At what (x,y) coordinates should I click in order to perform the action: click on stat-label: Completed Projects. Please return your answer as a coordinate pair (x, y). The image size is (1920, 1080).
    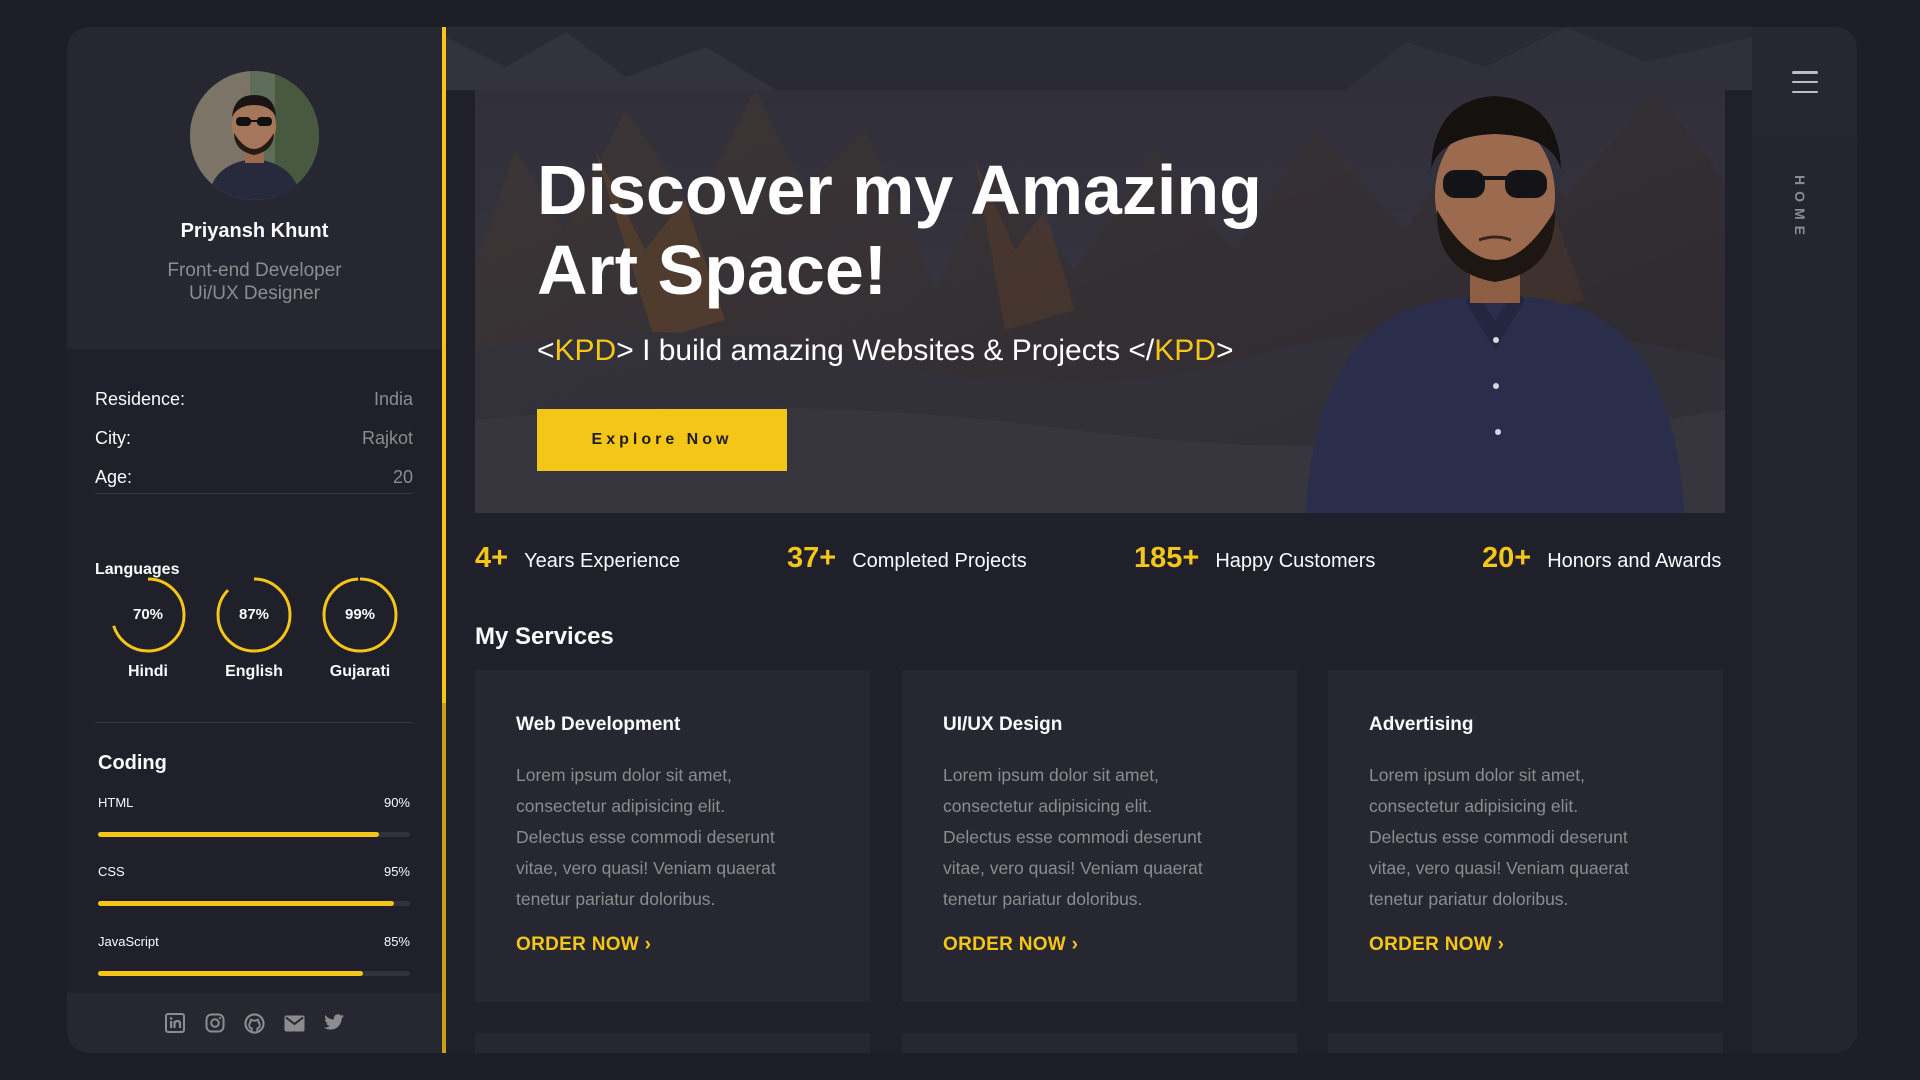
    Looking at the image, I should click on (939, 561).